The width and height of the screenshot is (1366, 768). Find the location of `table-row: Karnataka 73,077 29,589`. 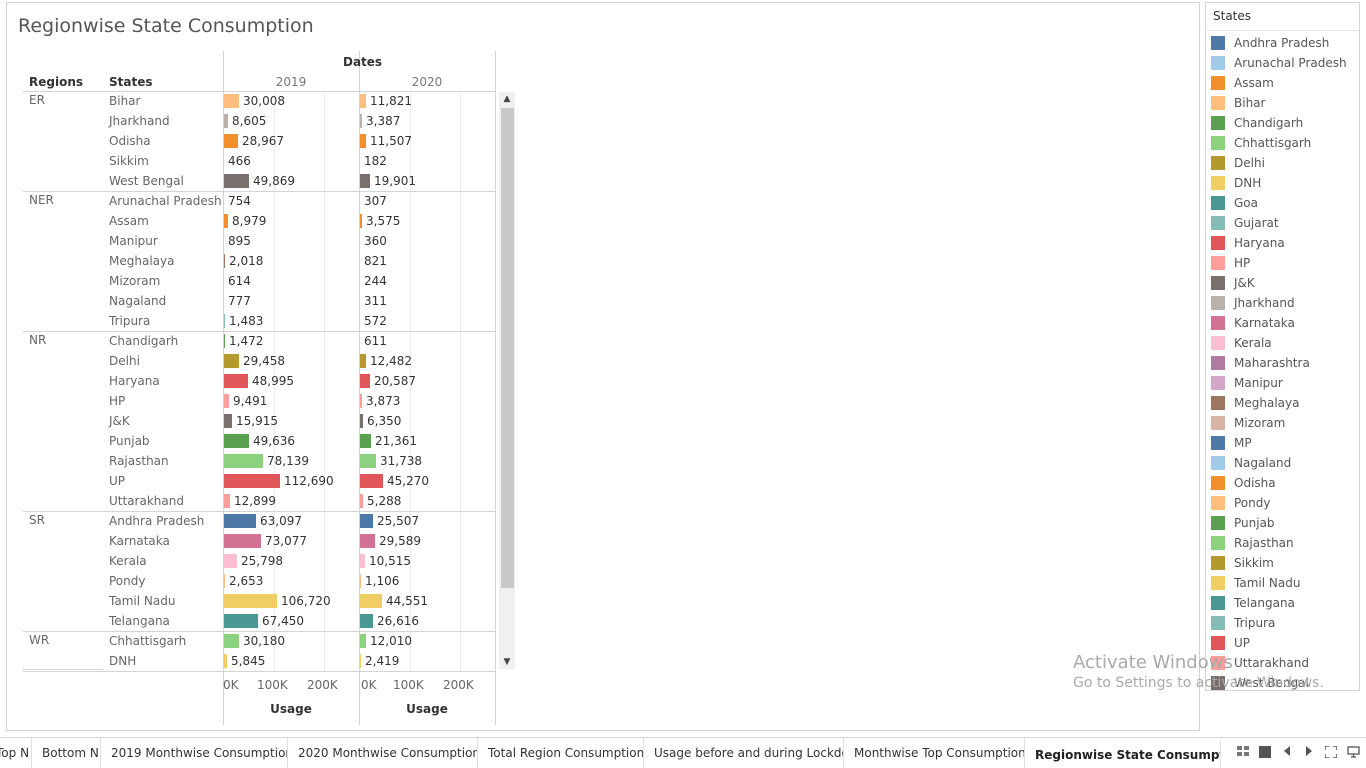

table-row: Karnataka 73,077 29,589 is located at coordinates (259, 541).